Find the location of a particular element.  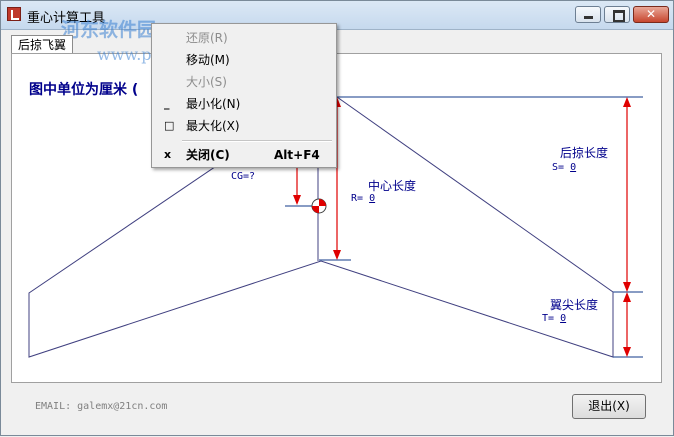

units-note: 图中单位为厘米 ( is located at coordinates (84, 90).